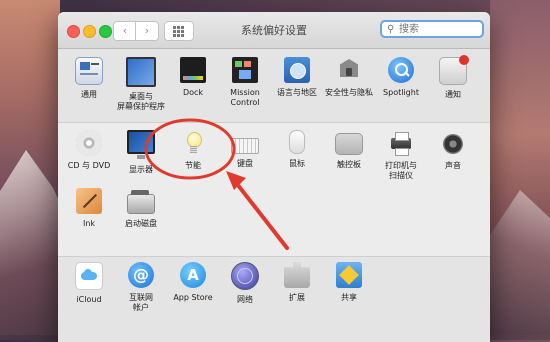  What do you see at coordinates (349, 144) in the screenshot?
I see `trackpad-icon` at bounding box center [349, 144].